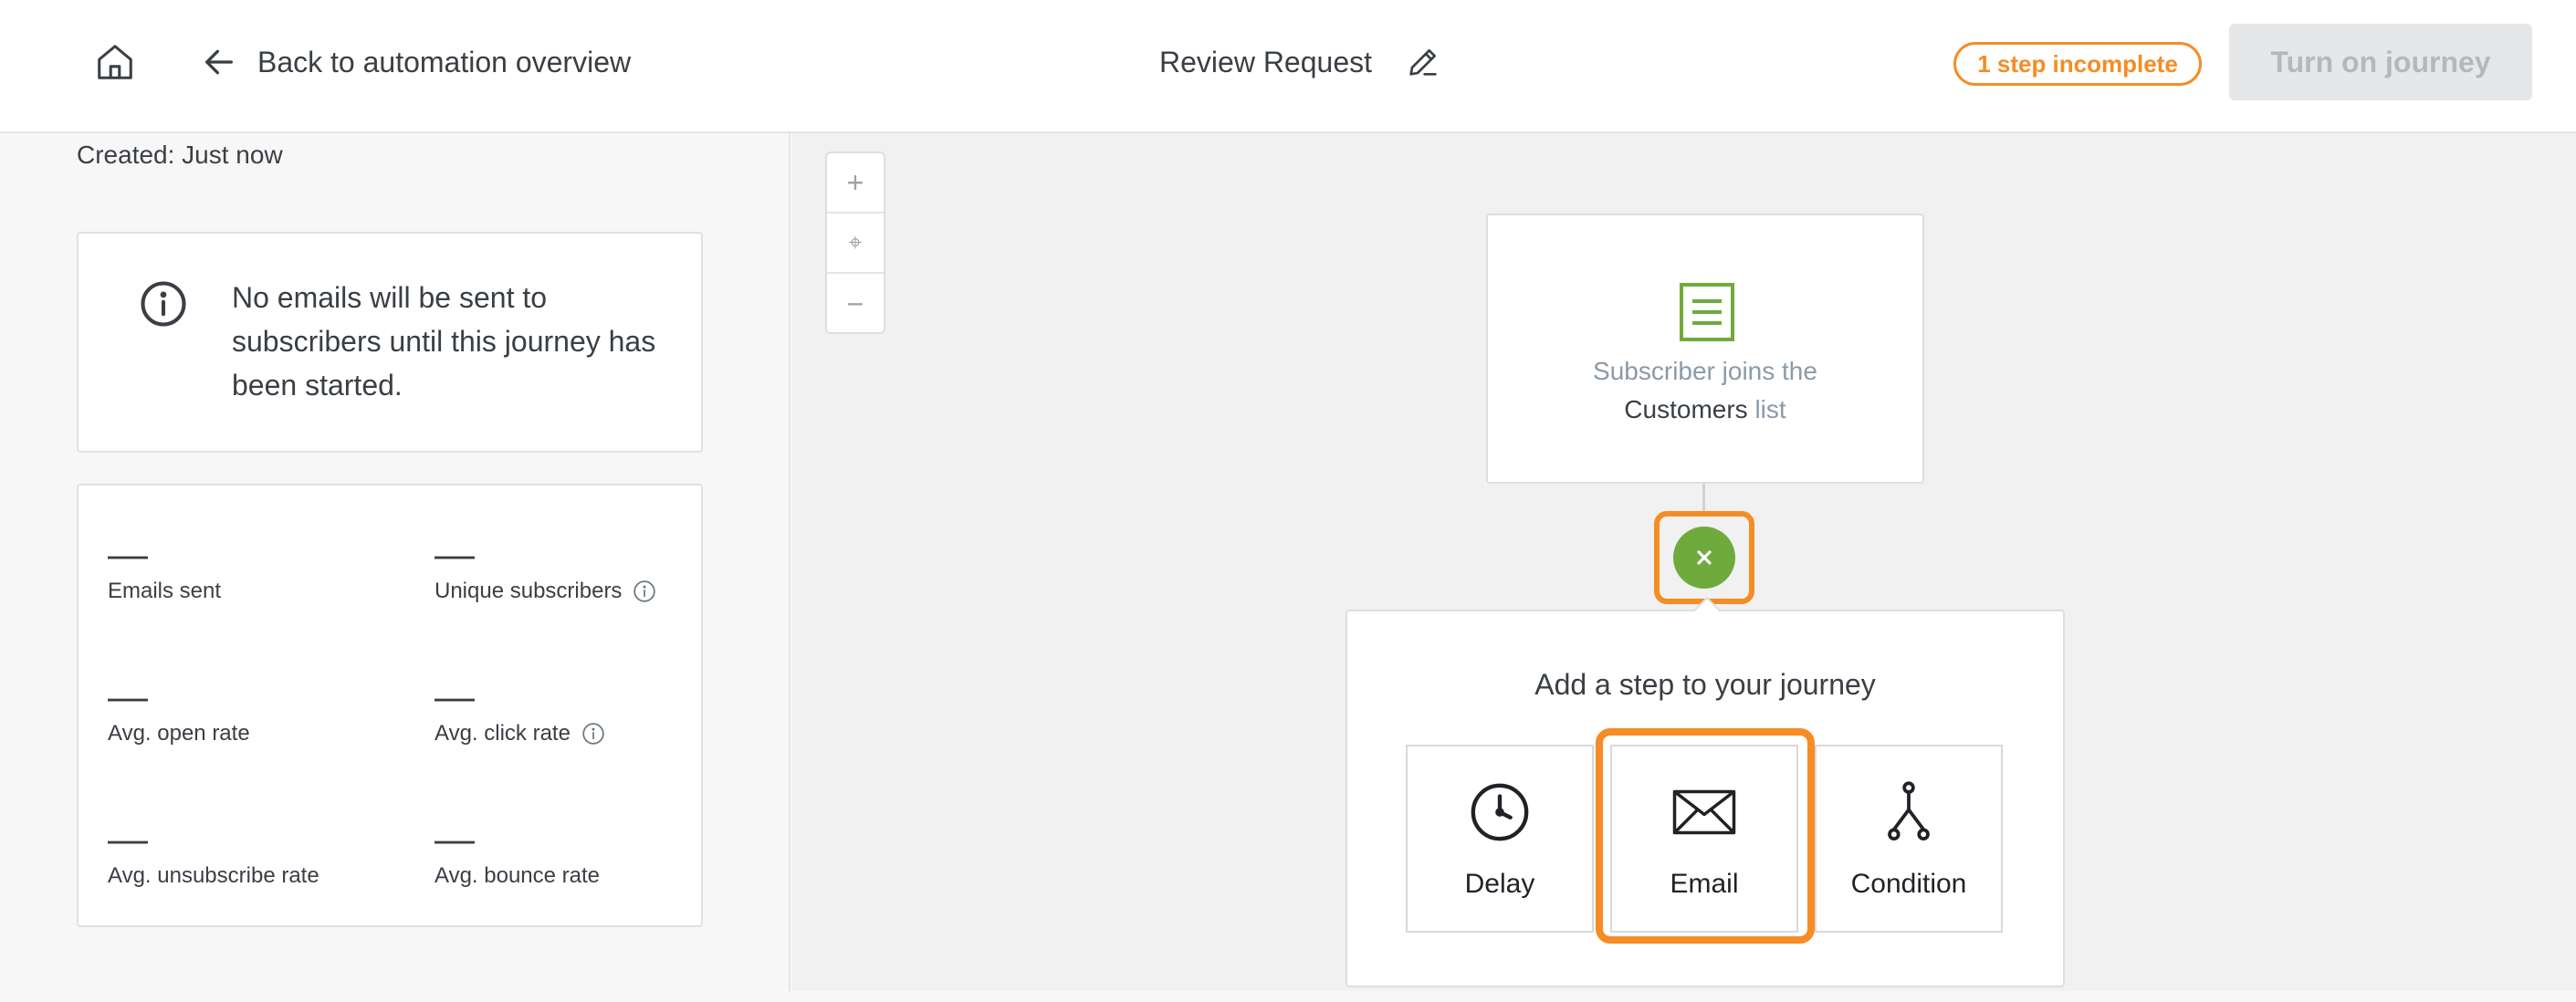 Image resolution: width=2576 pixels, height=1002 pixels. I want to click on add-step-heading: Add a step to your journey, so click(1705, 684).